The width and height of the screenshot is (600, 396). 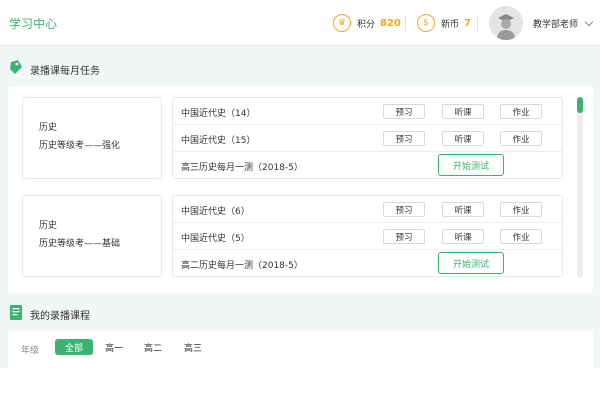 I want to click on crown-coin-icon: ♛, so click(x=342, y=23).